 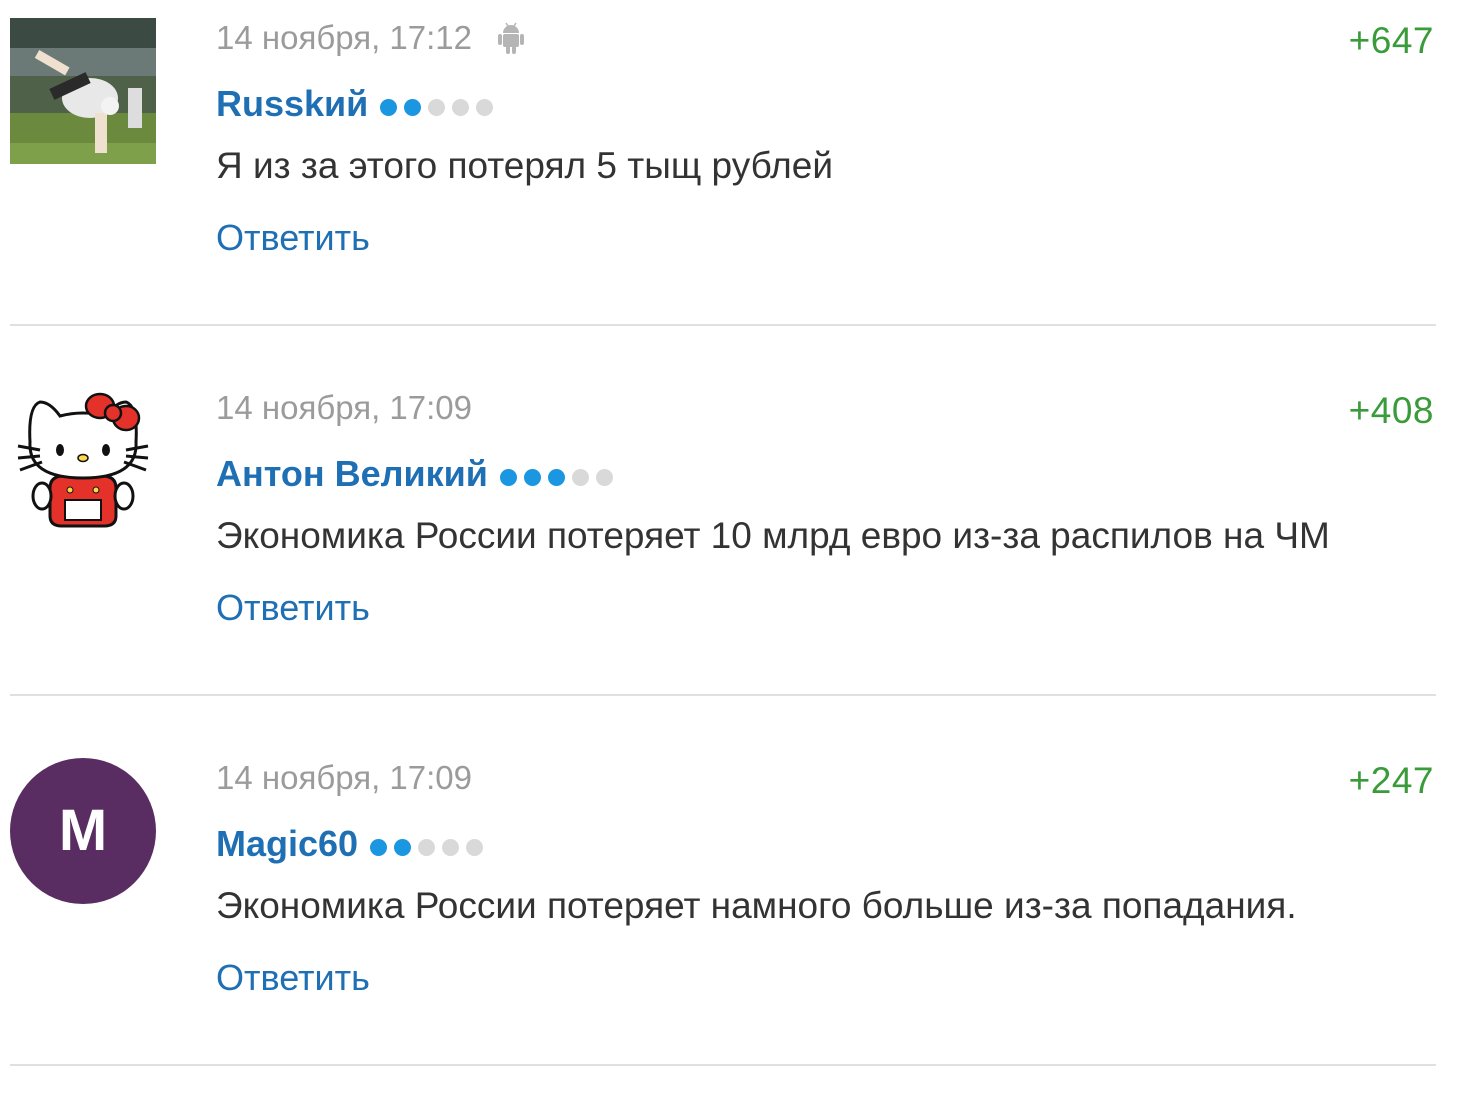 What do you see at coordinates (352, 474) in the screenshot?
I see `author-name: Антон Великий` at bounding box center [352, 474].